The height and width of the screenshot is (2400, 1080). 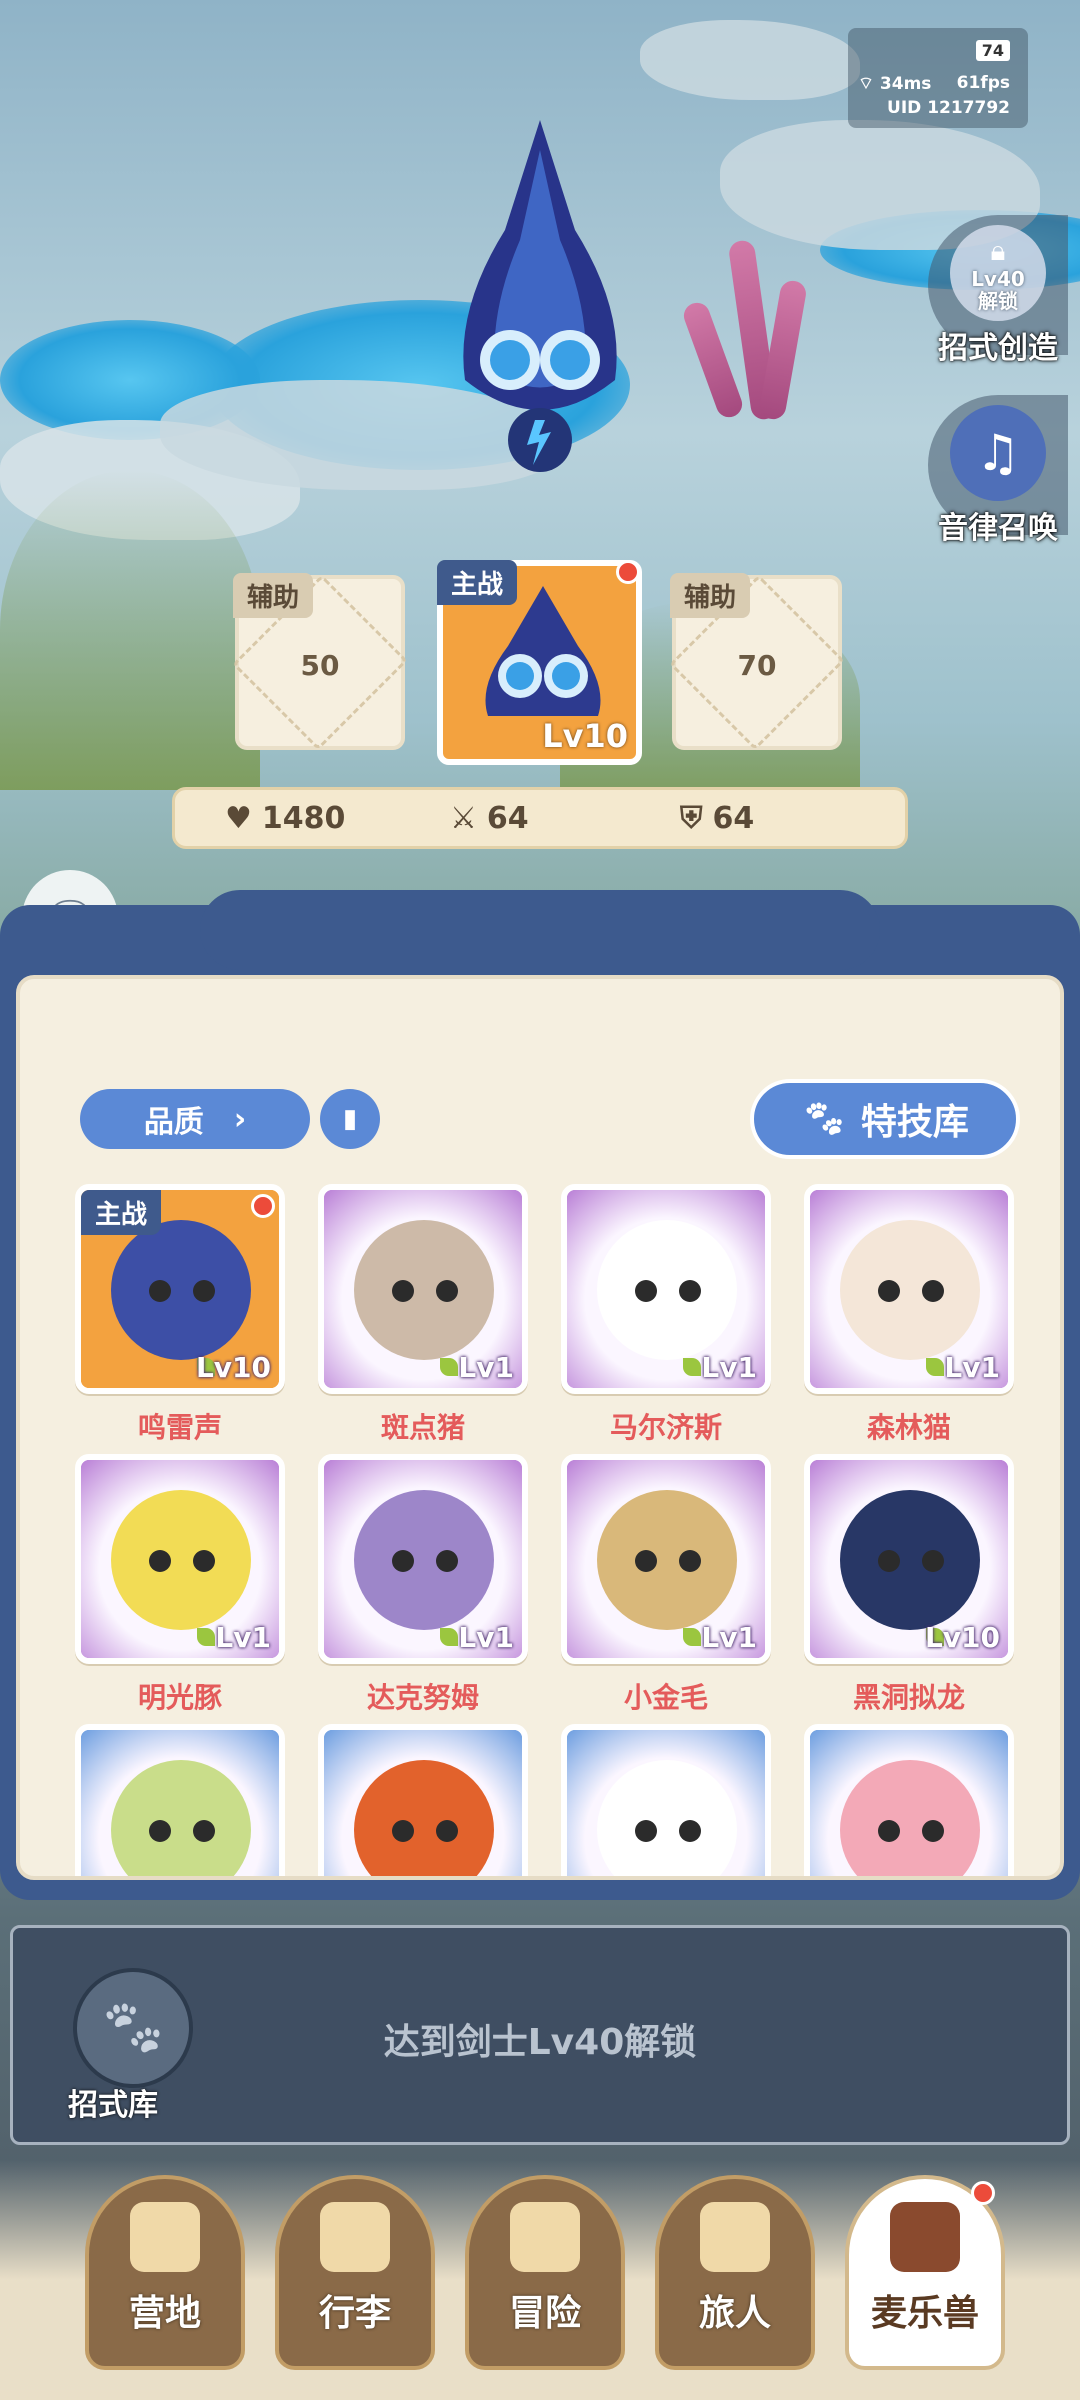 I want to click on move-library-locked-bar: 🐾︎ 招式库 达到剑士Lv40解锁, so click(x=540, y=2035).